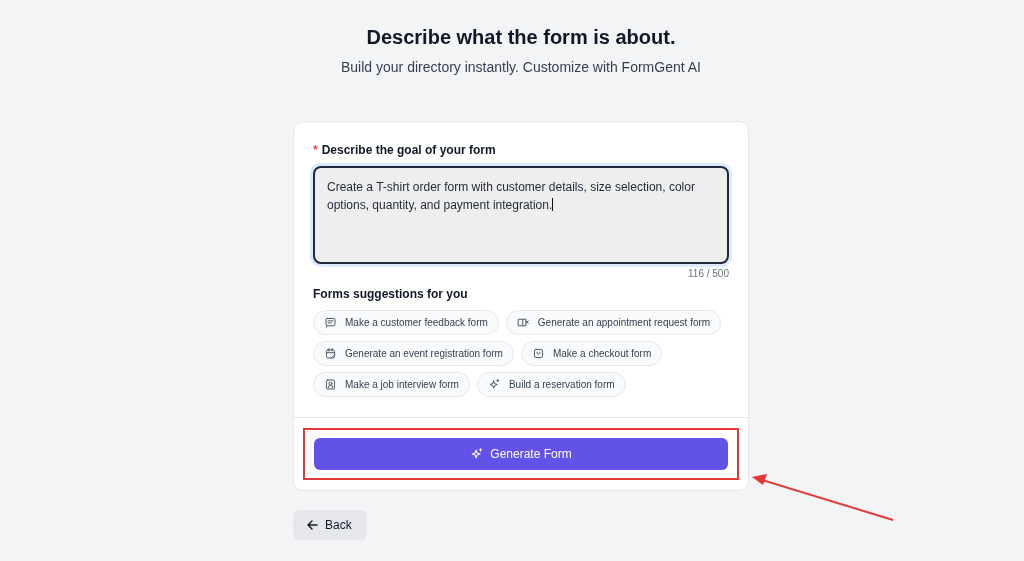 This screenshot has height=561, width=1024. I want to click on page-subtitle: Build your directory instantly. Customize with FormGent AI, so click(521, 67).